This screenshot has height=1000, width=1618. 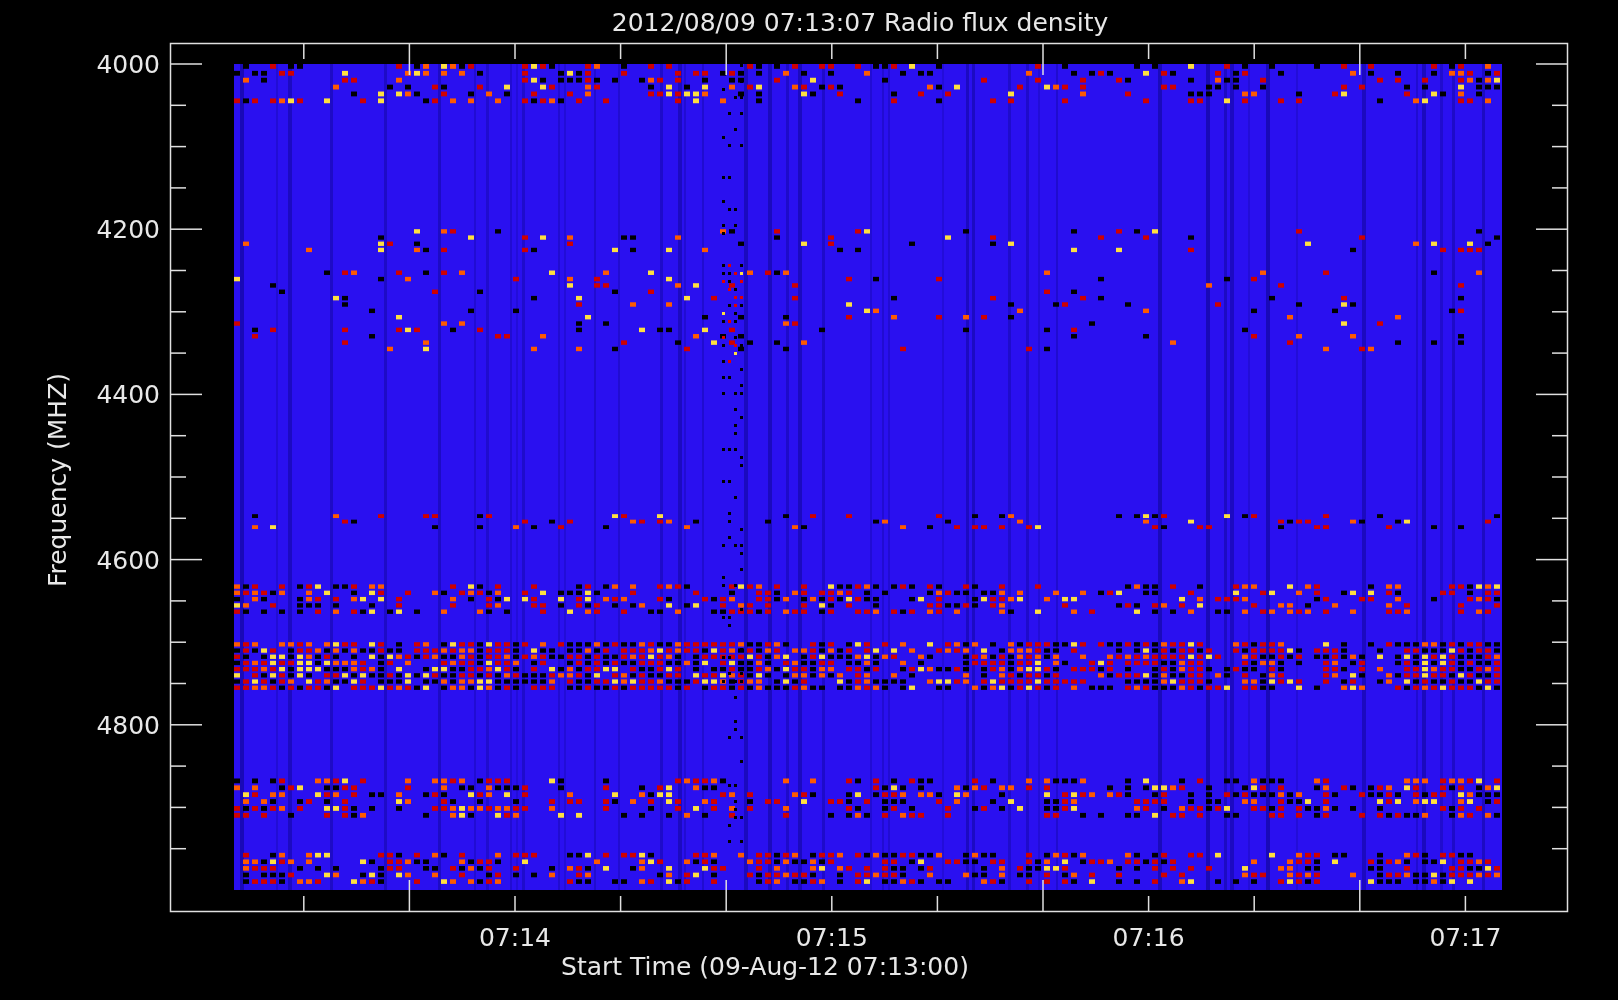 I want to click on y-tick-label: 4800, so click(x=128, y=725).